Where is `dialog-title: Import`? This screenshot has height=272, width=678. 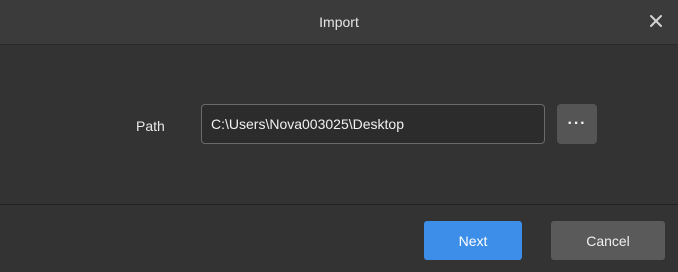
dialog-title: Import is located at coordinates (339, 22).